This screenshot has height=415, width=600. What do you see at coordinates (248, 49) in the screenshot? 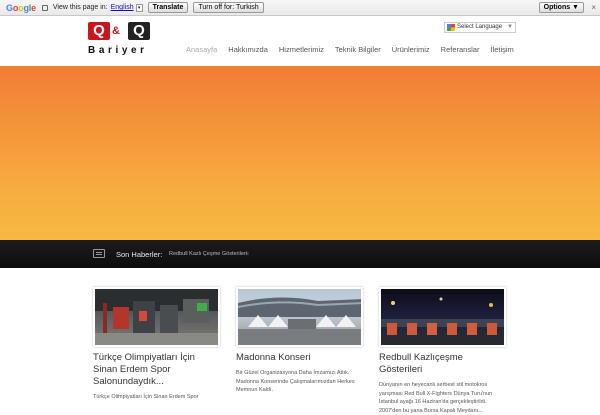
I see `nav-item-hakkimizda: Hakkımızda` at bounding box center [248, 49].